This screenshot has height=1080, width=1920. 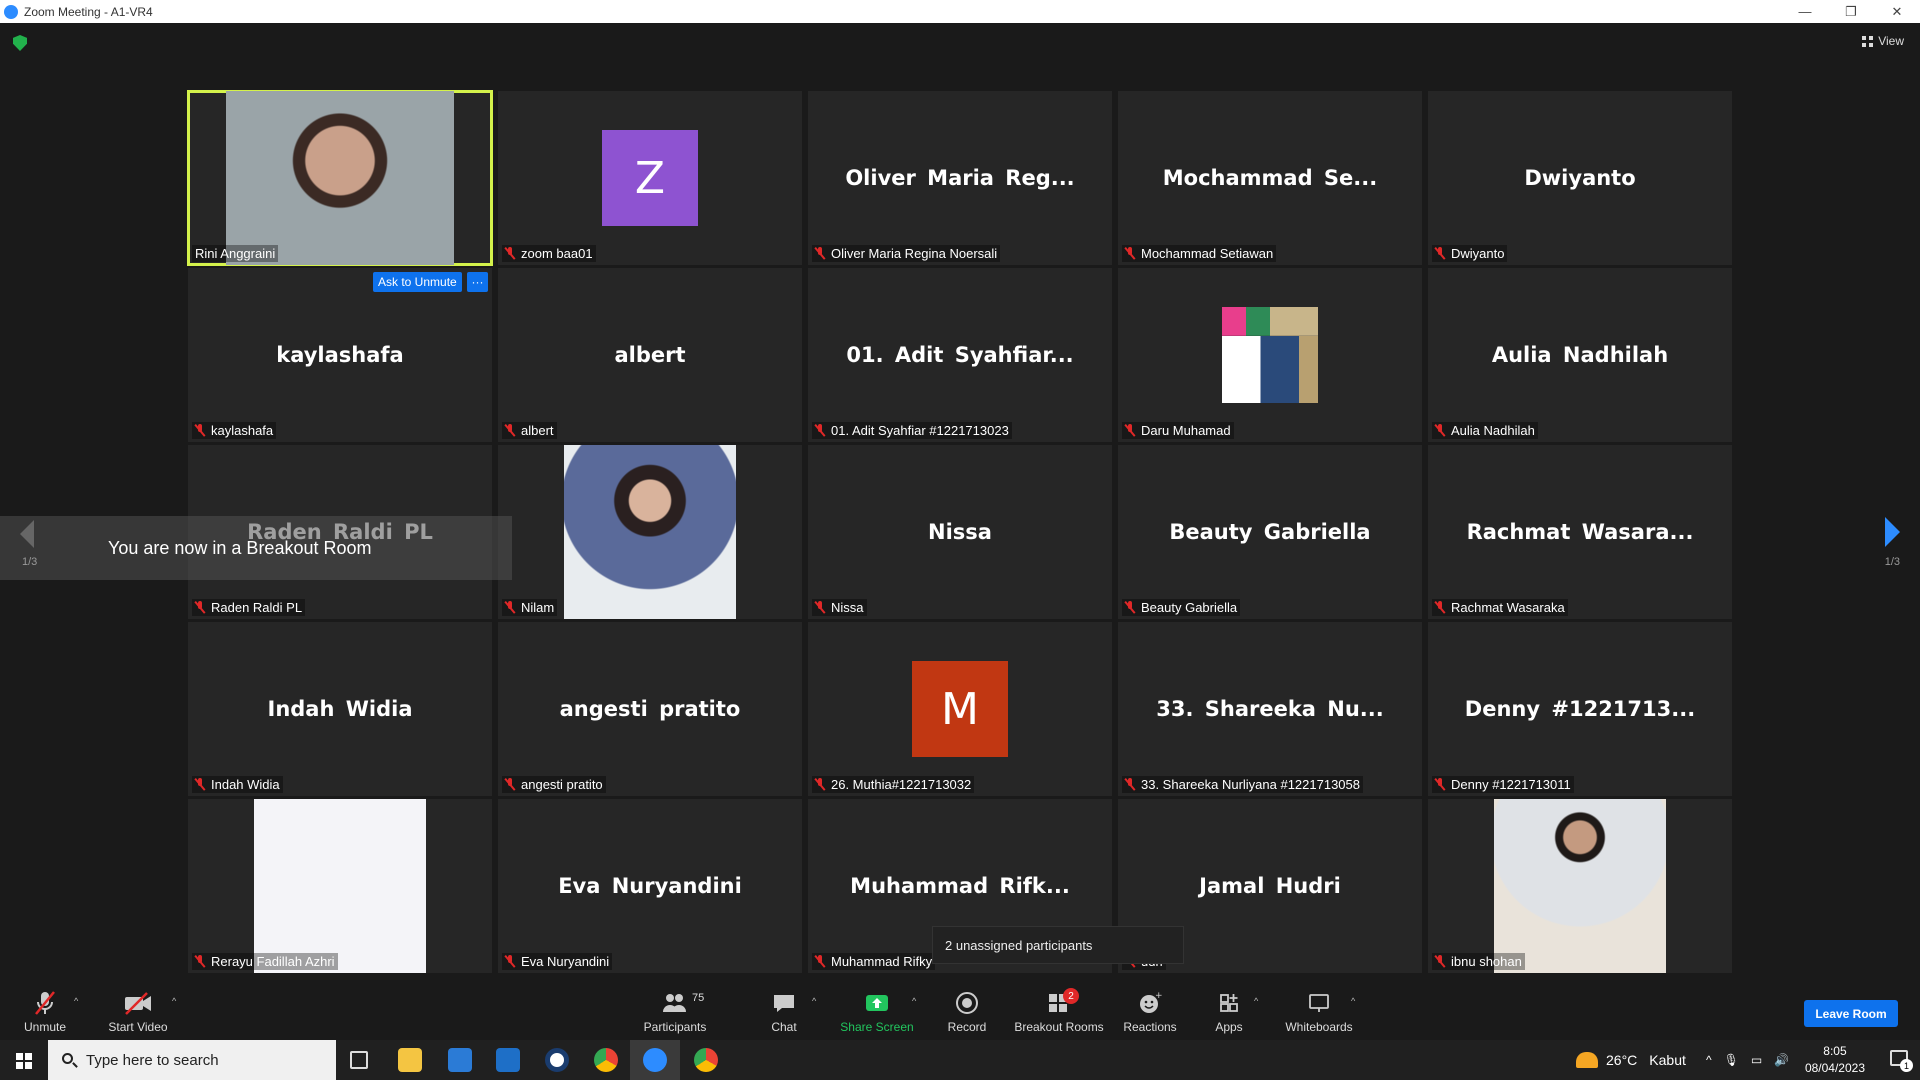 I want to click on participant-tile: Eva Nuryandini Eva Nuryandini, so click(x=650, y=886).